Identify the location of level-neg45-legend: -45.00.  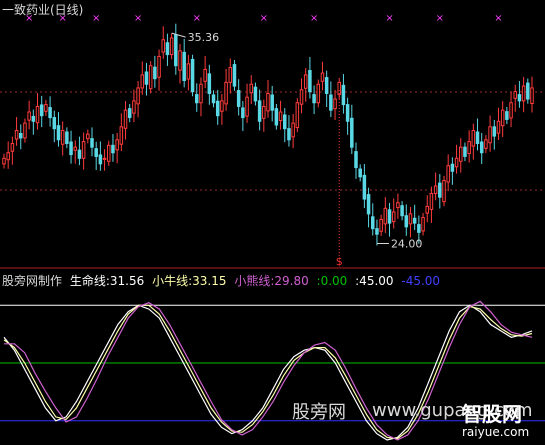
(421, 281).